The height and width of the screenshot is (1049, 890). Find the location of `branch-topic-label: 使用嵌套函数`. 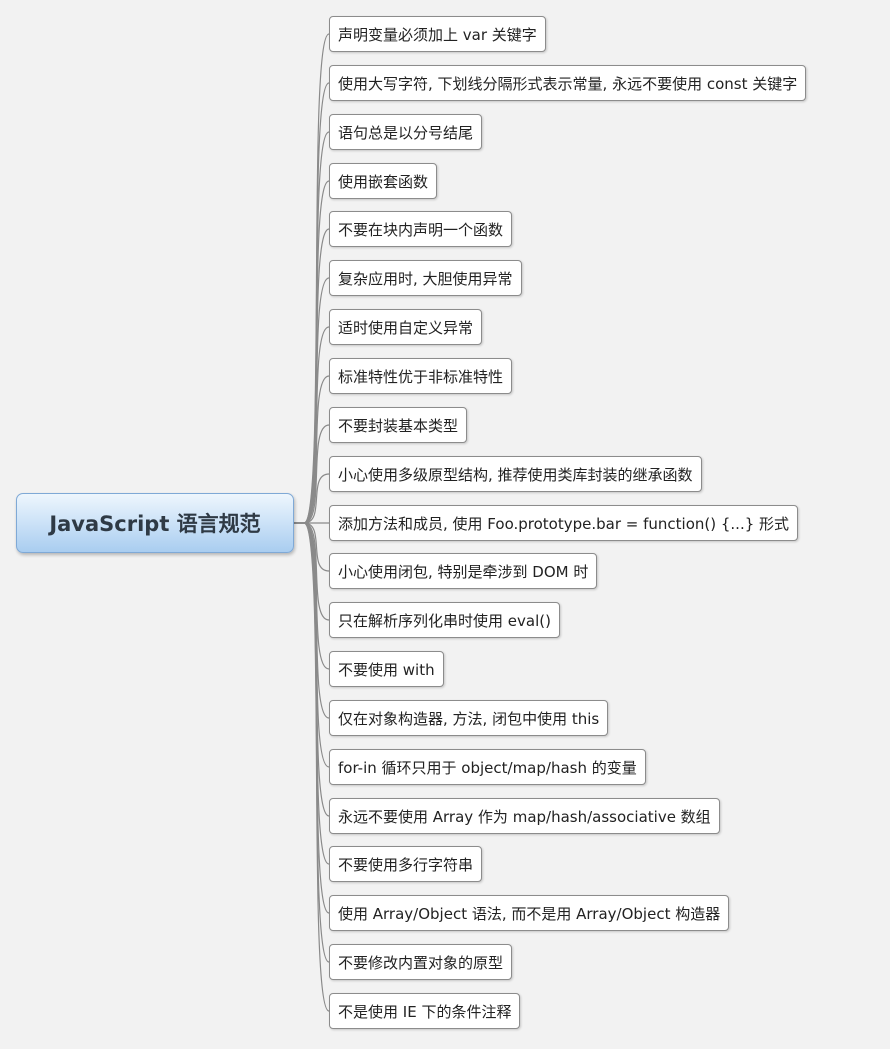

branch-topic-label: 使用嵌套函数 is located at coordinates (383, 181).